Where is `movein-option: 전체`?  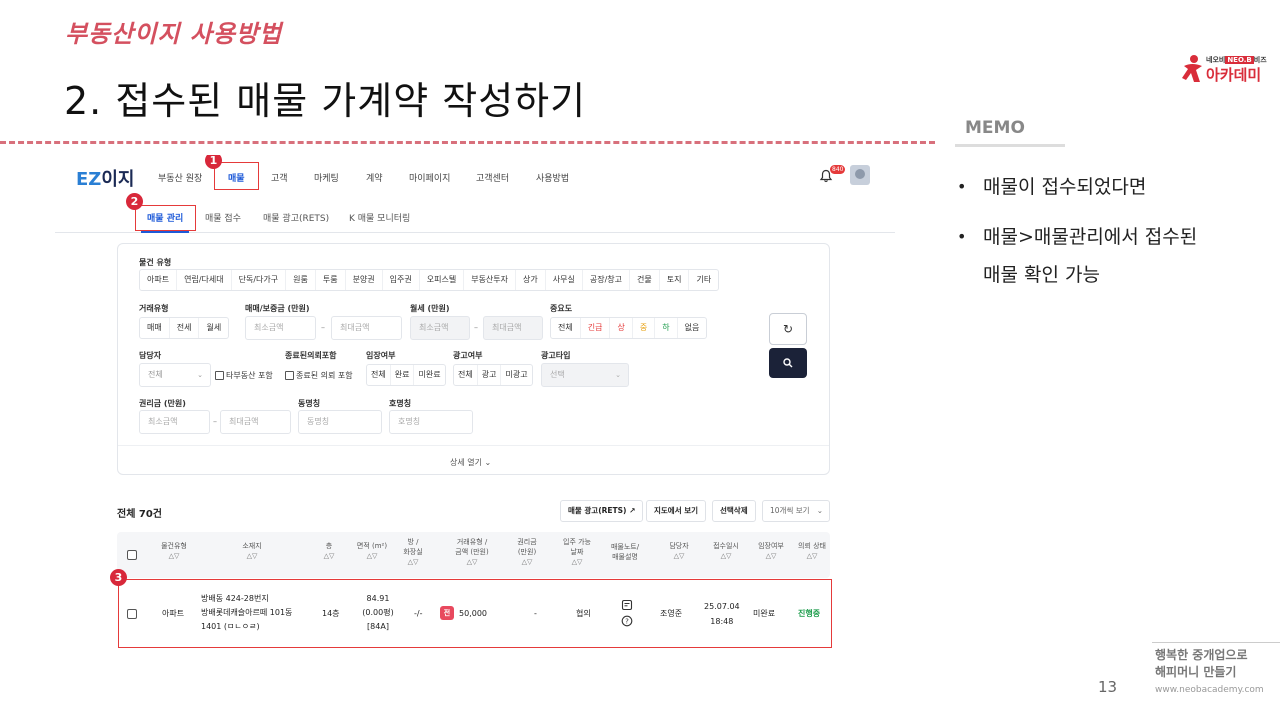
movein-option: 전체 is located at coordinates (379, 375).